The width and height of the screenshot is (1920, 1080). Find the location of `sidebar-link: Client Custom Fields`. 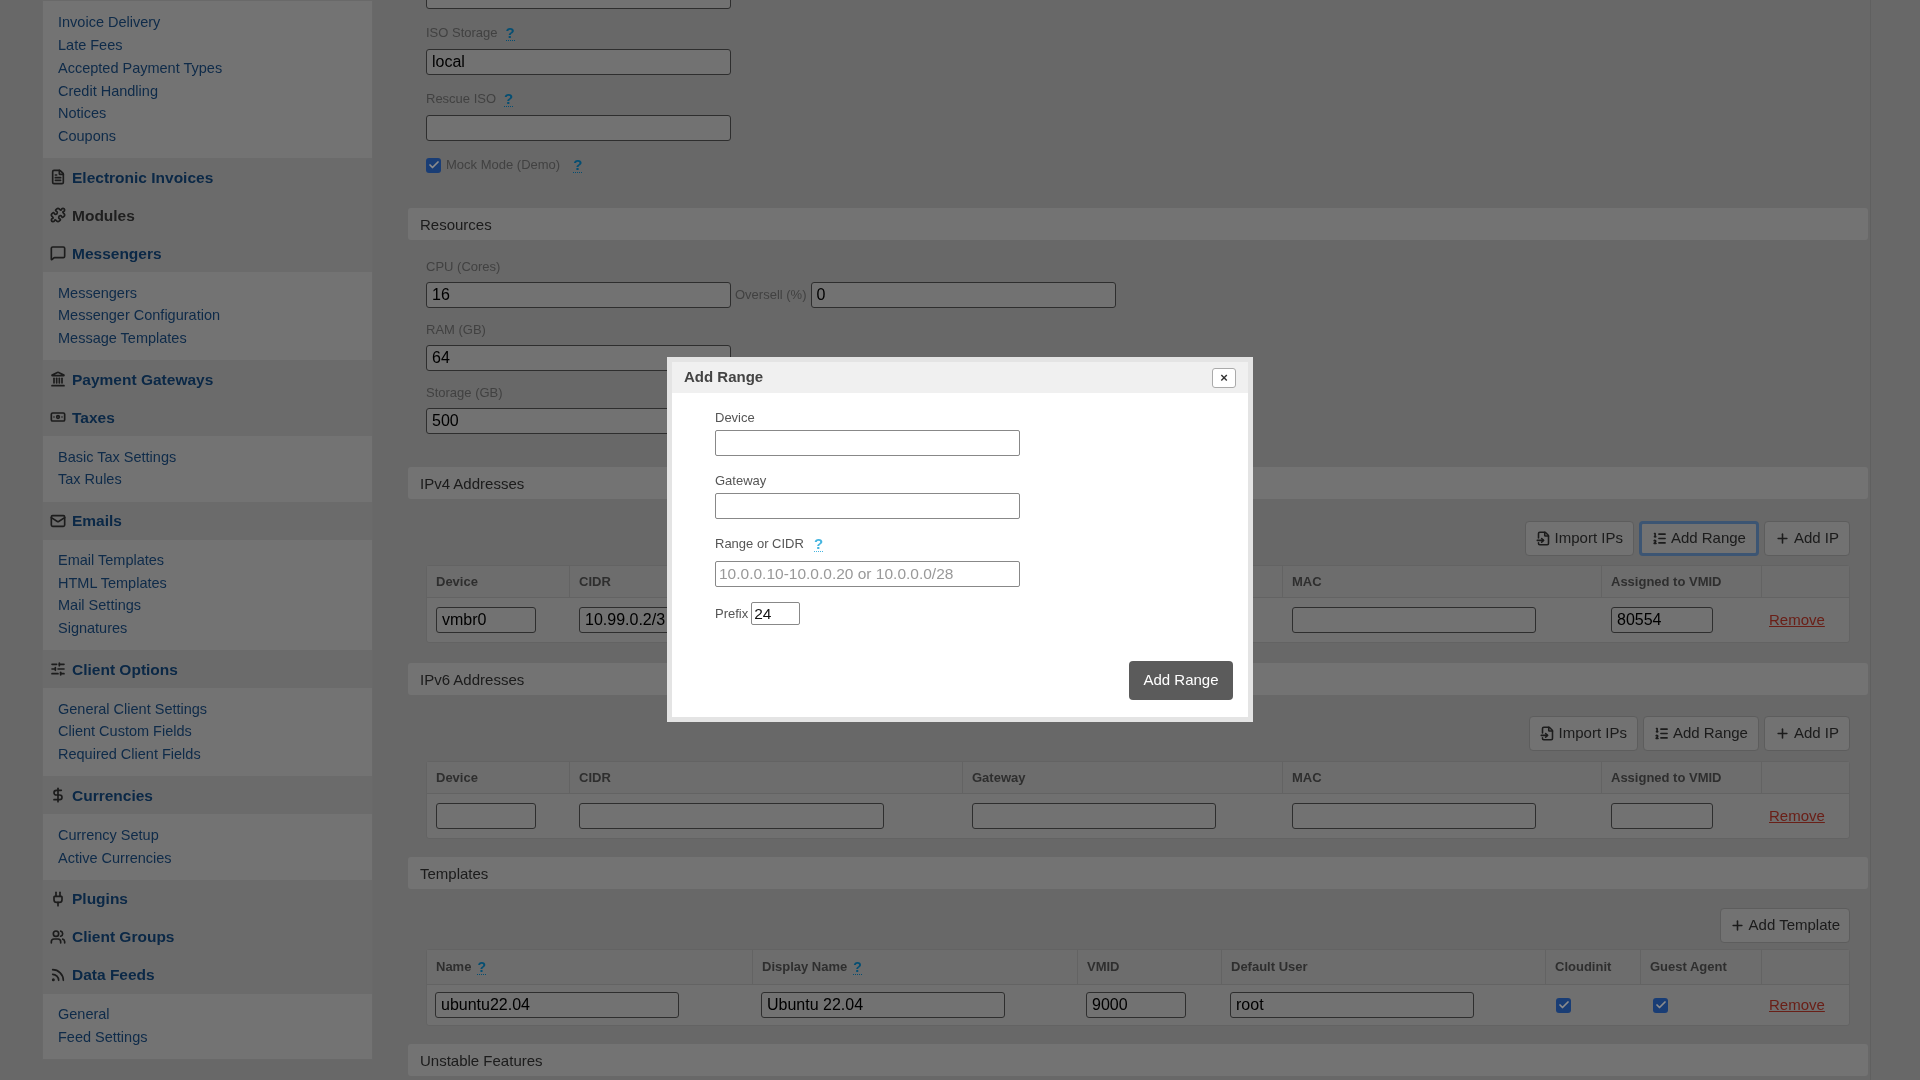

sidebar-link: Client Custom Fields is located at coordinates (125, 732).